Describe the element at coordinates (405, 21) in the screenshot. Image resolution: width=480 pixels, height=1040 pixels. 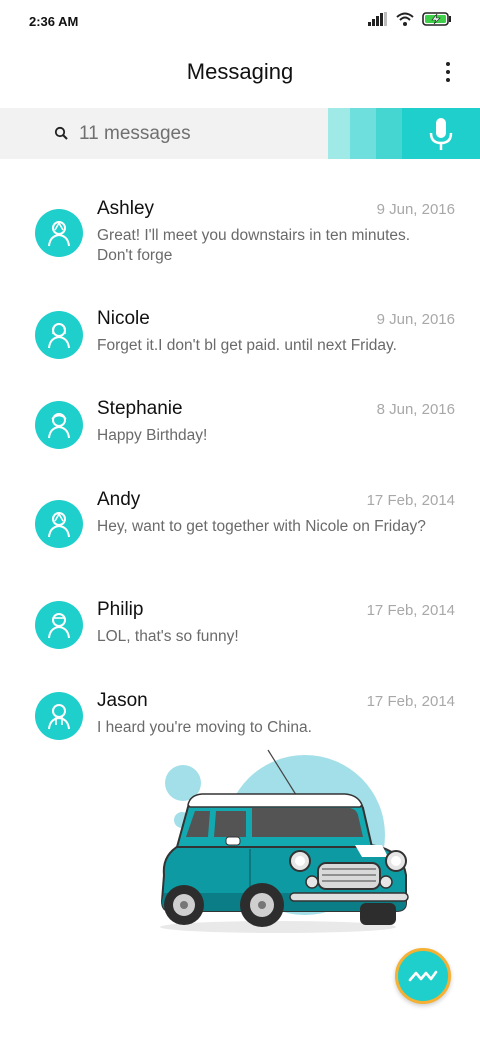
I see `wifi-icon` at that location.